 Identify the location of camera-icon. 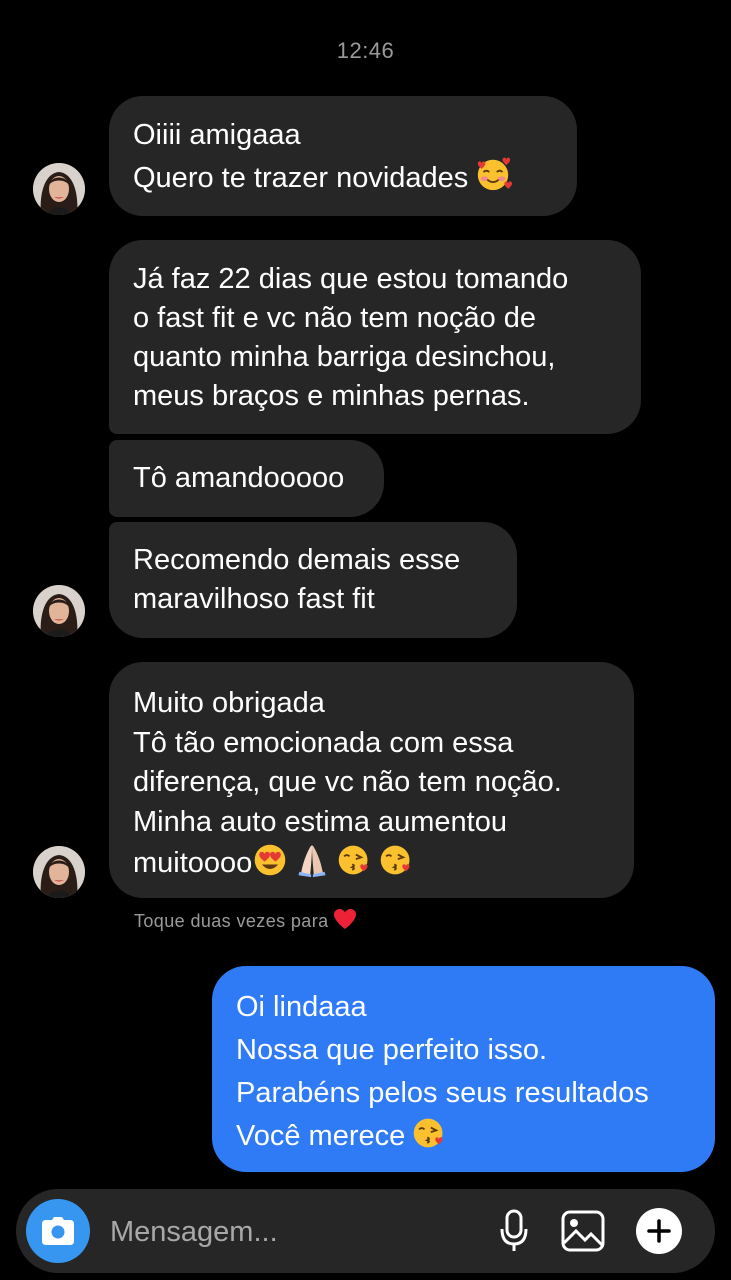
(58, 1231).